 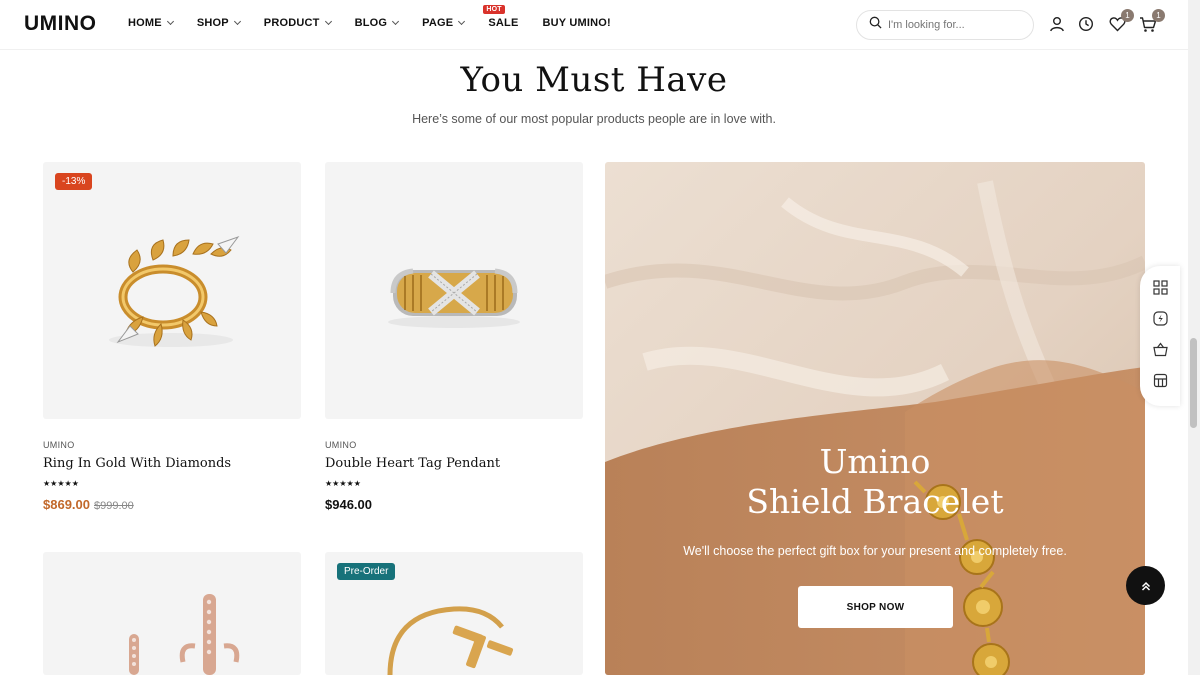 I want to click on history-icon, so click(x=1086, y=24).